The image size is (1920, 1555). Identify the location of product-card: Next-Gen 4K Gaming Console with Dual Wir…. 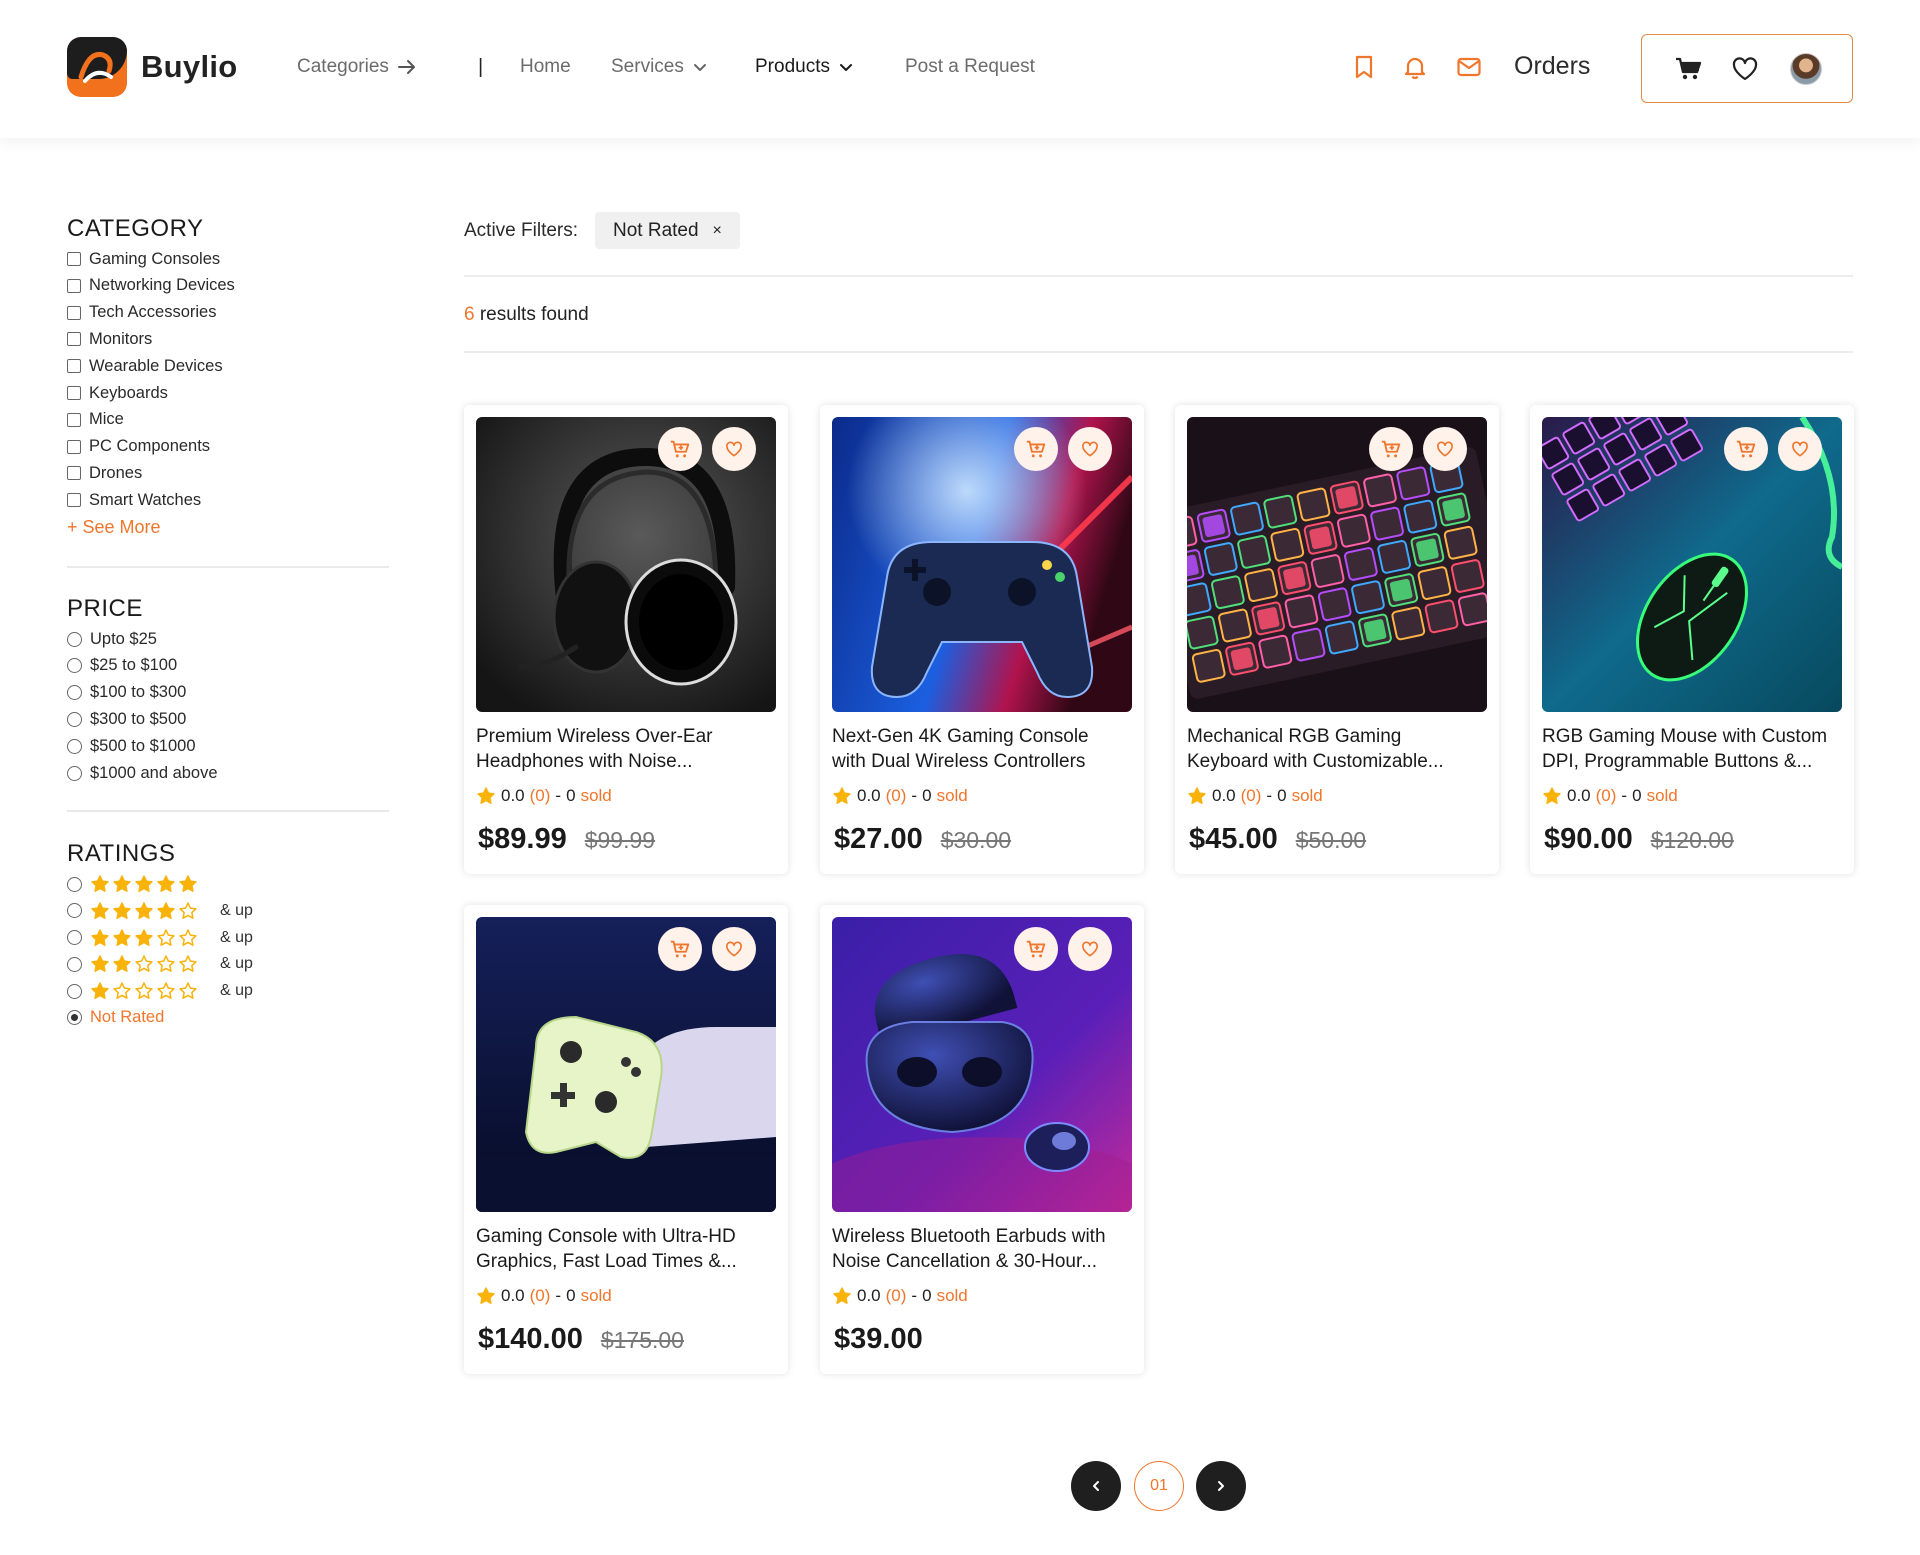
(982, 639).